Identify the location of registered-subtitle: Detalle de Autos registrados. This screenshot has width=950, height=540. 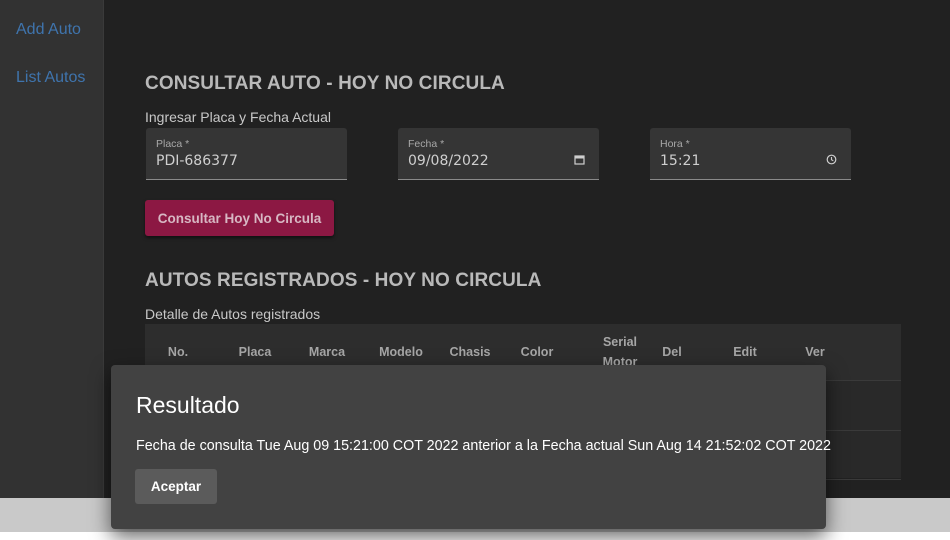
(233, 314).